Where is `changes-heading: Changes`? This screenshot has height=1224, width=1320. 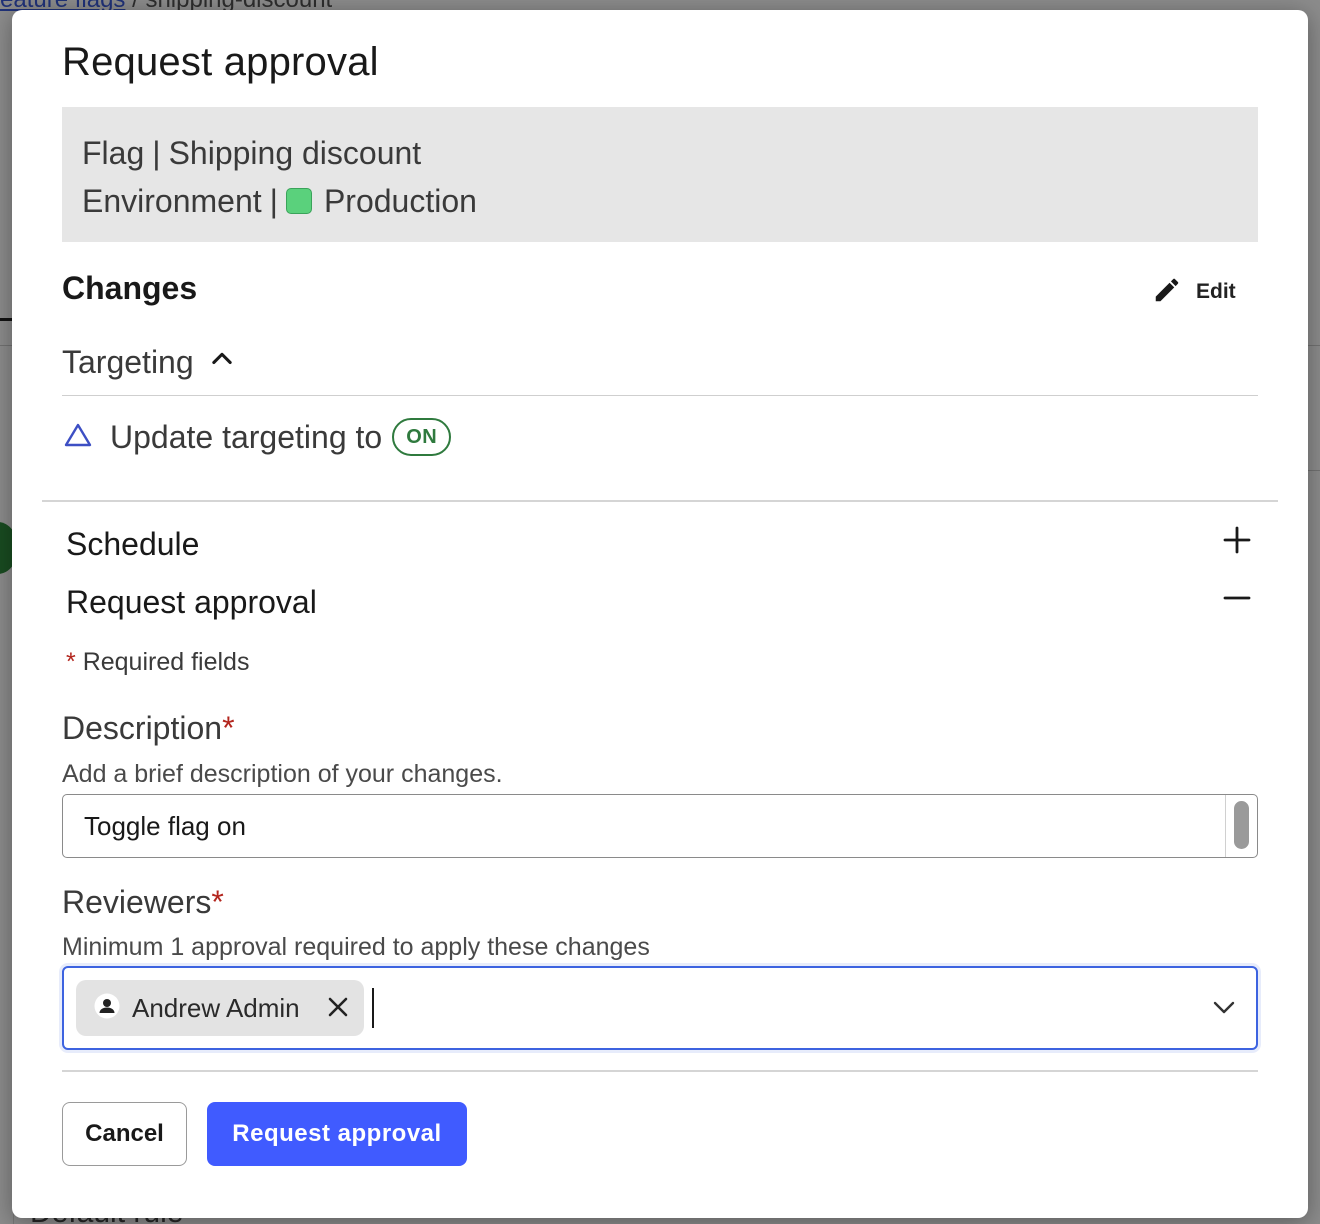 changes-heading: Changes is located at coordinates (130, 288).